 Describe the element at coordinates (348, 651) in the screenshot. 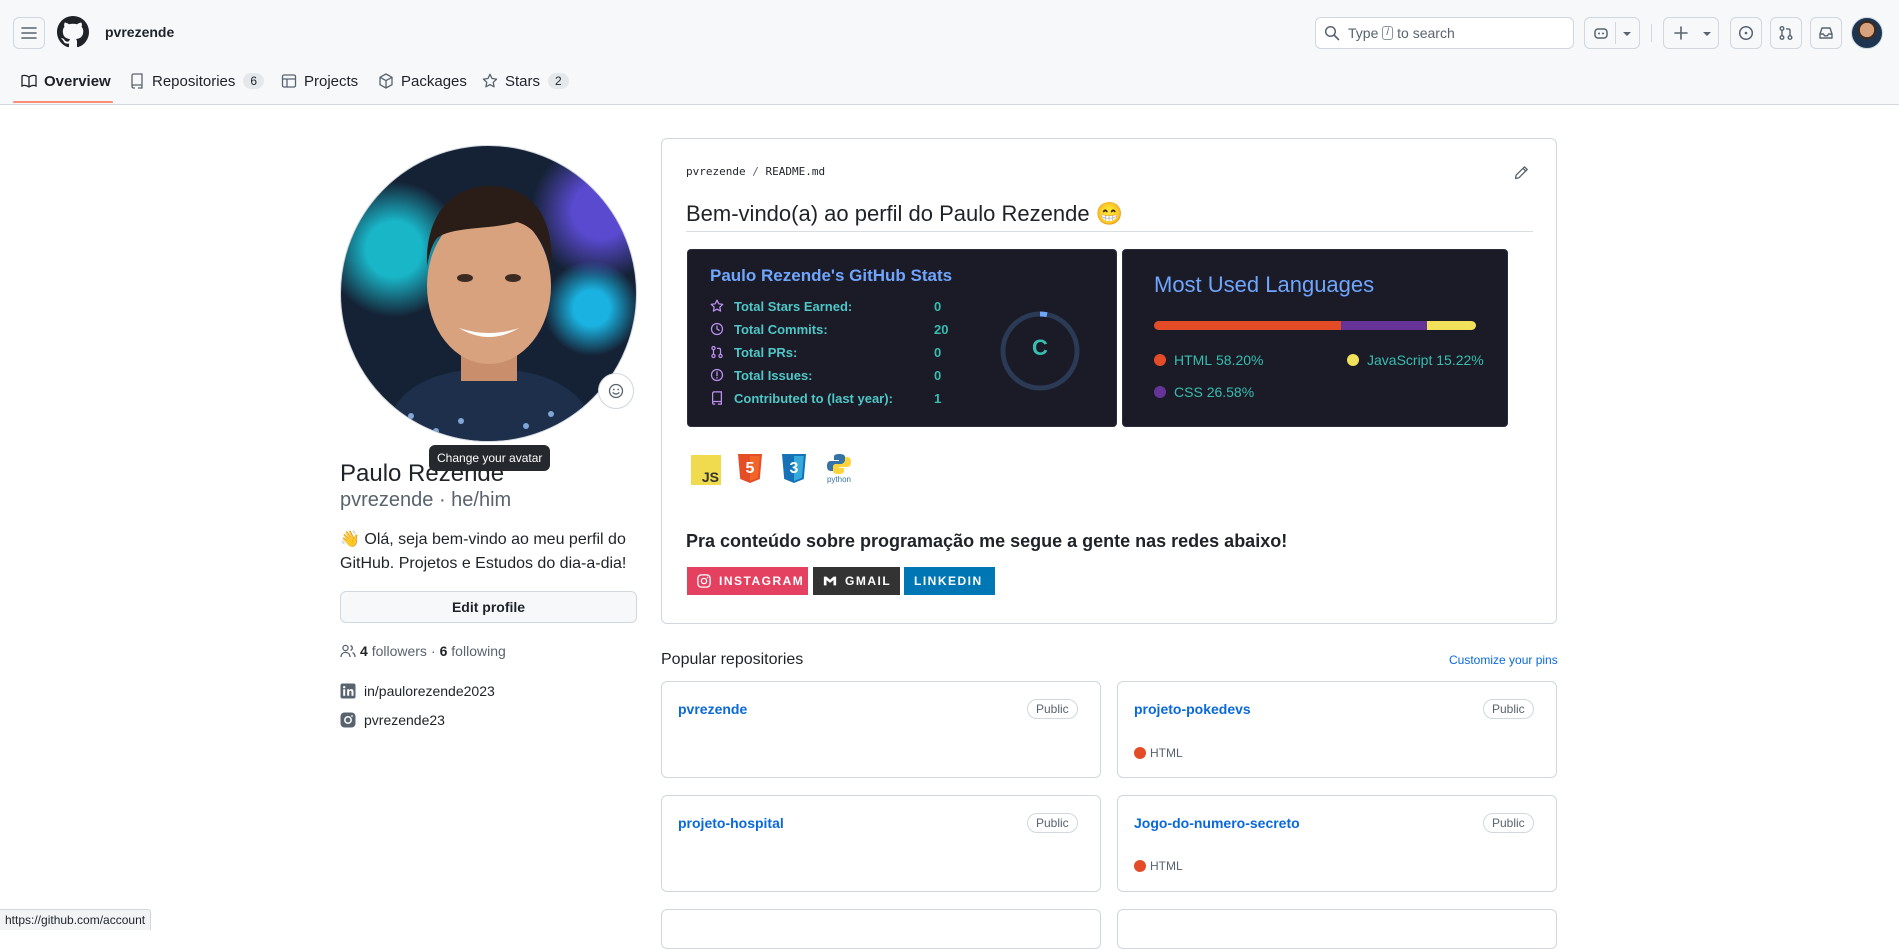

I see `people-icon` at that location.